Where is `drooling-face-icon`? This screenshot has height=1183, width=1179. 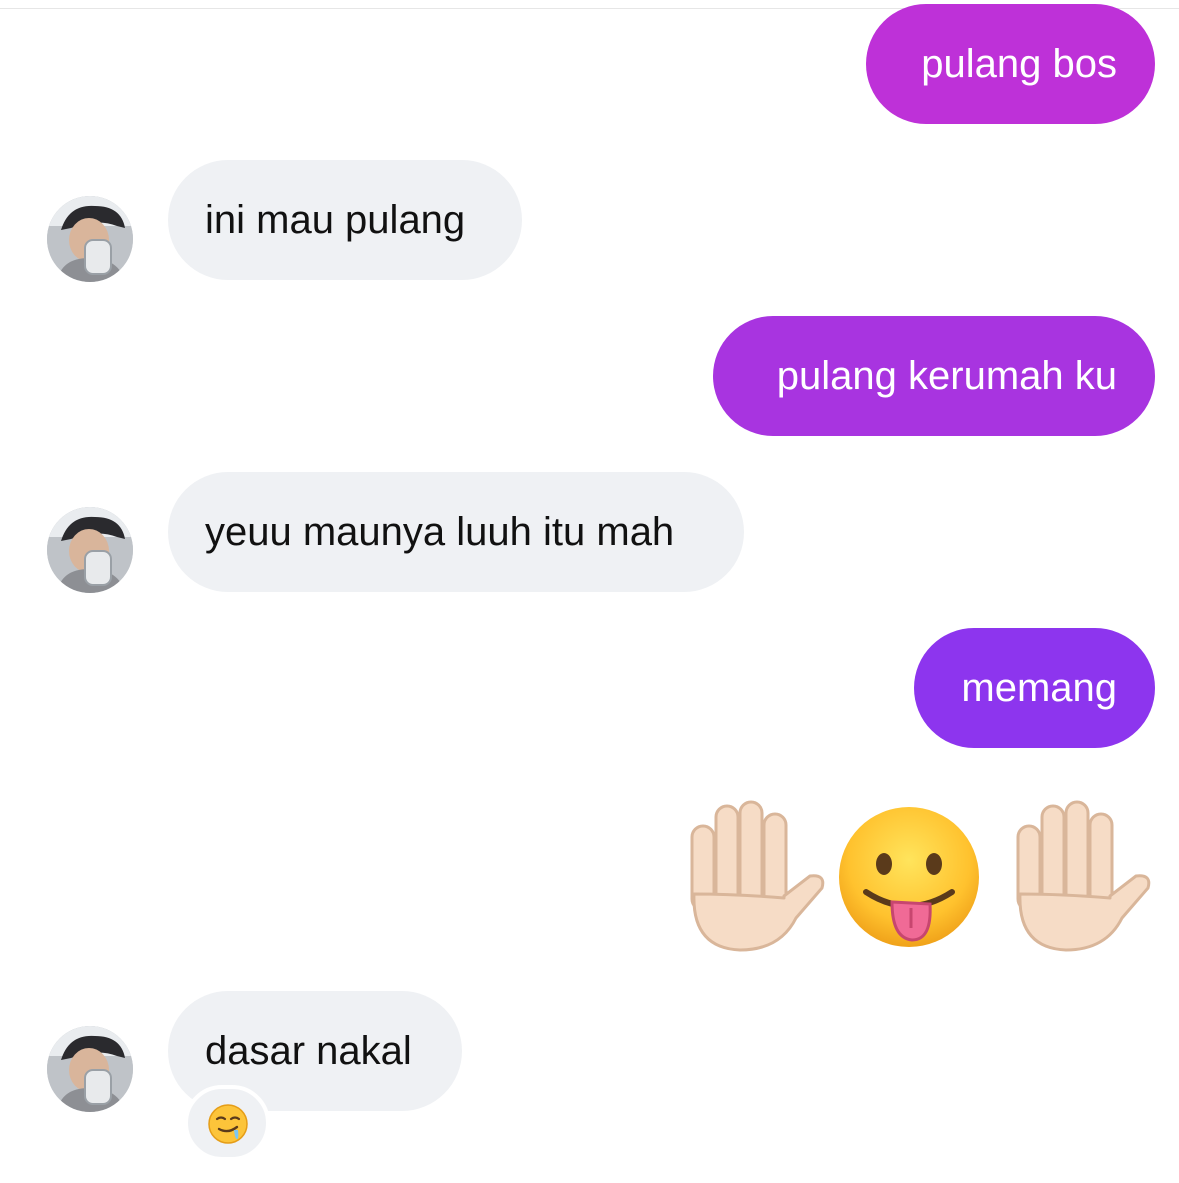
drooling-face-icon is located at coordinates (228, 1124).